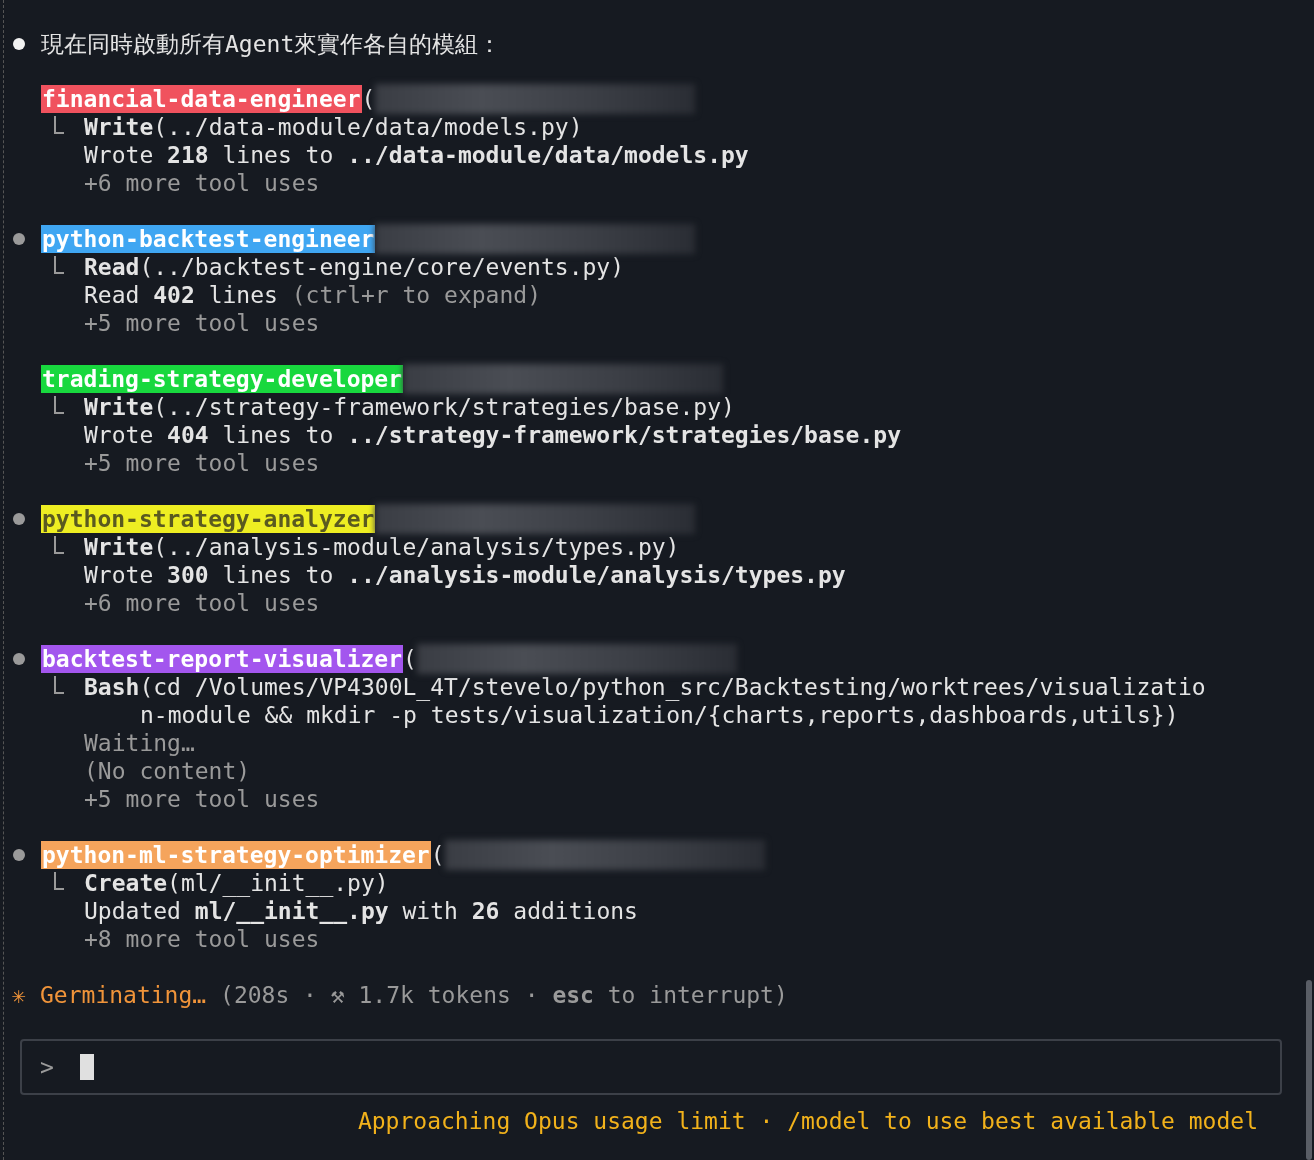  I want to click on tool-call-text: Write(../strategy-framework/strategies/base.py), so click(409, 407).